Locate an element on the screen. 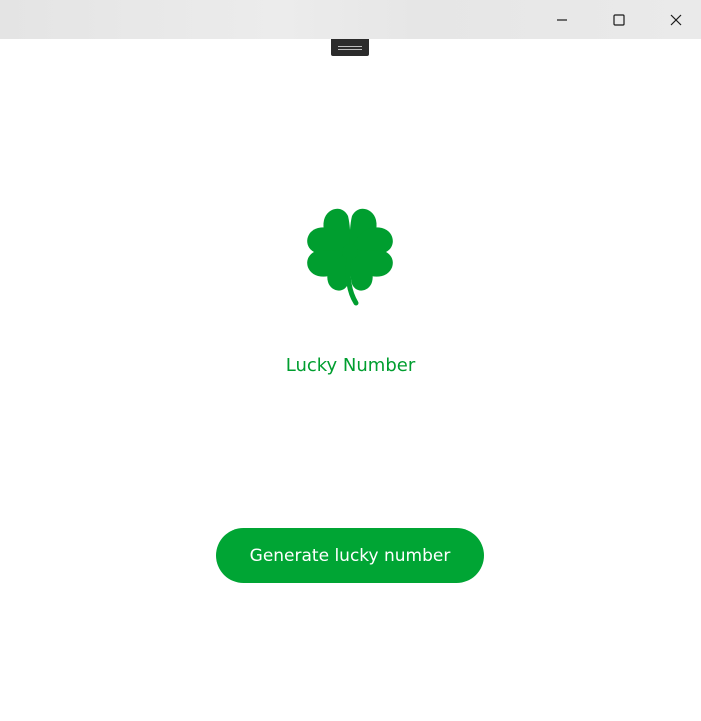 The image size is (701, 721). minimize-icon is located at coordinates (561, 19).